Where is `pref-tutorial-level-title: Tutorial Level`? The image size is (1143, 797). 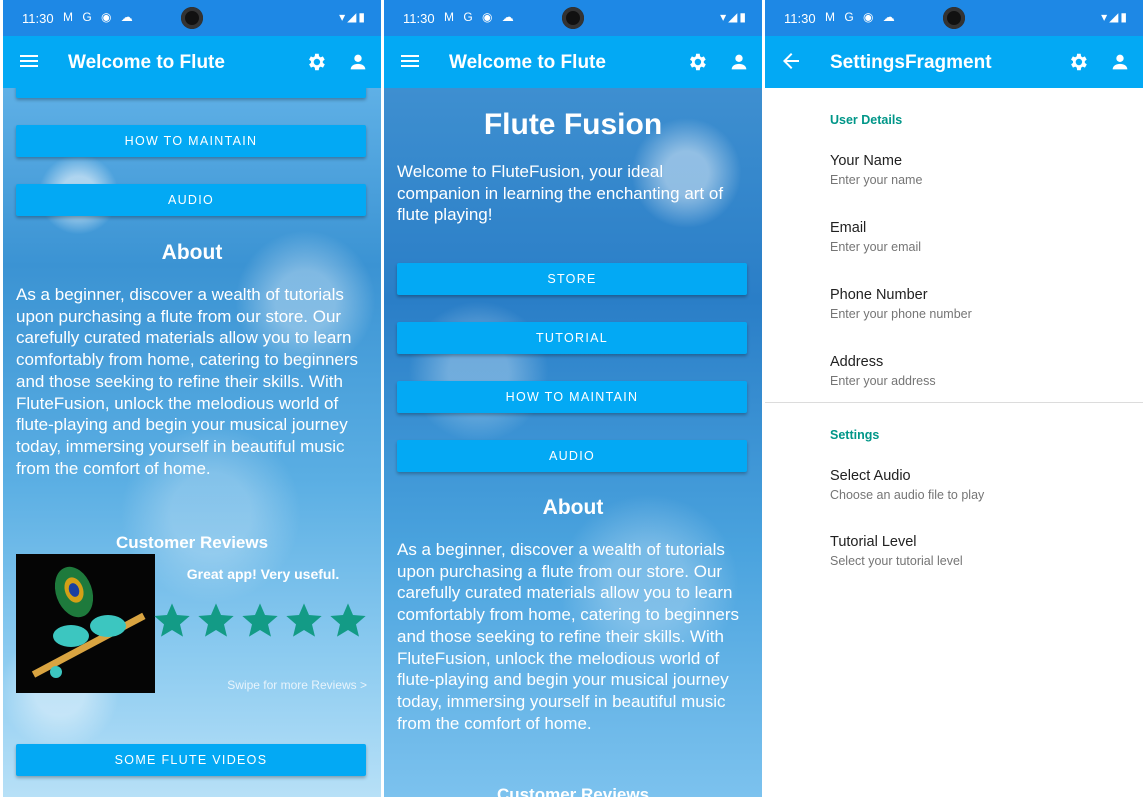
pref-tutorial-level-title: Tutorial Level is located at coordinates (873, 542).